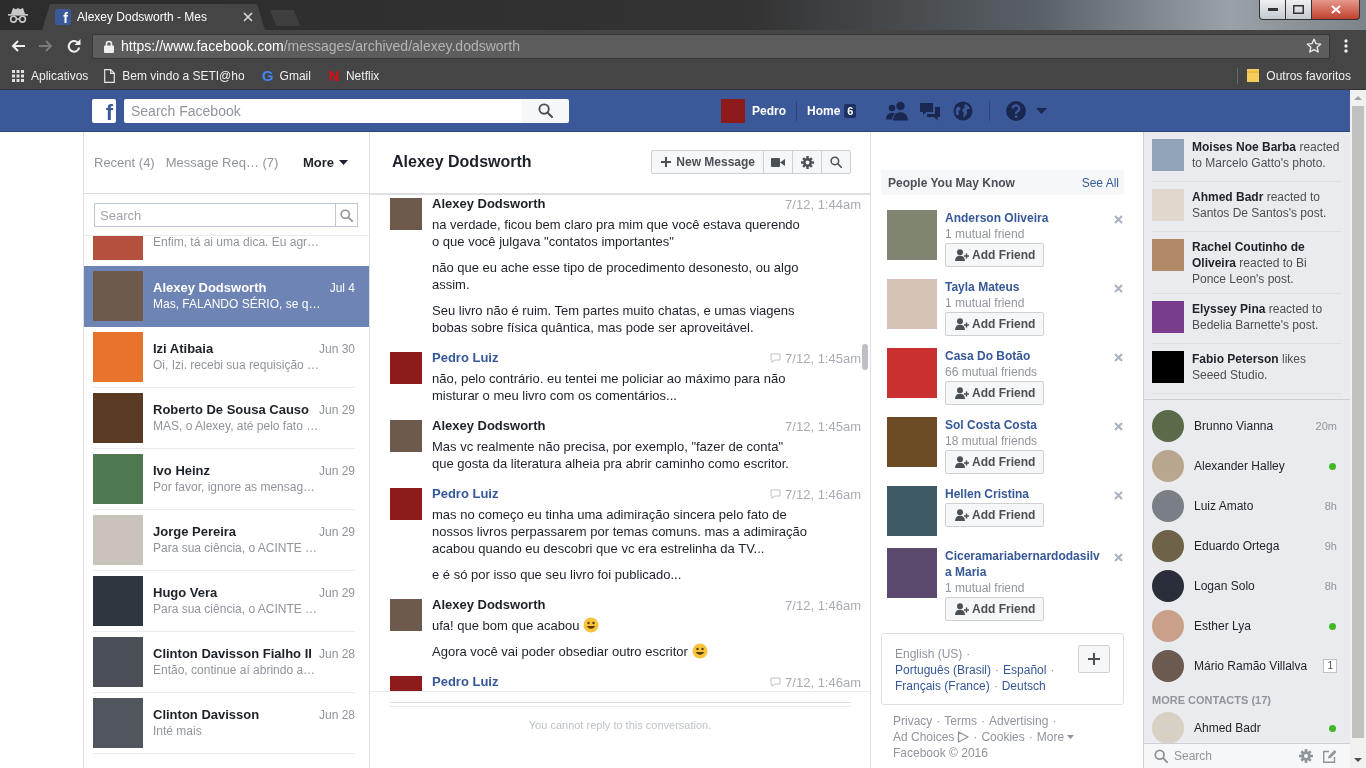 The height and width of the screenshot is (768, 1366). Describe the element at coordinates (988, 356) in the screenshot. I see `person-name: Casa Do Botão` at that location.